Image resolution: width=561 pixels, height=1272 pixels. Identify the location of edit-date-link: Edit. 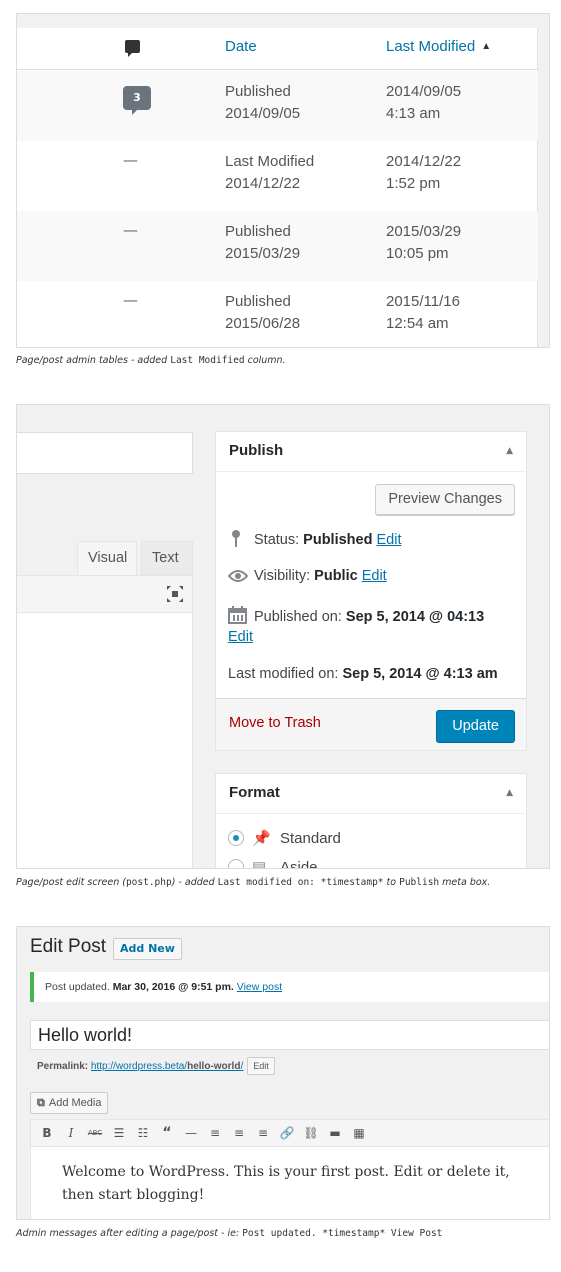
(240, 637).